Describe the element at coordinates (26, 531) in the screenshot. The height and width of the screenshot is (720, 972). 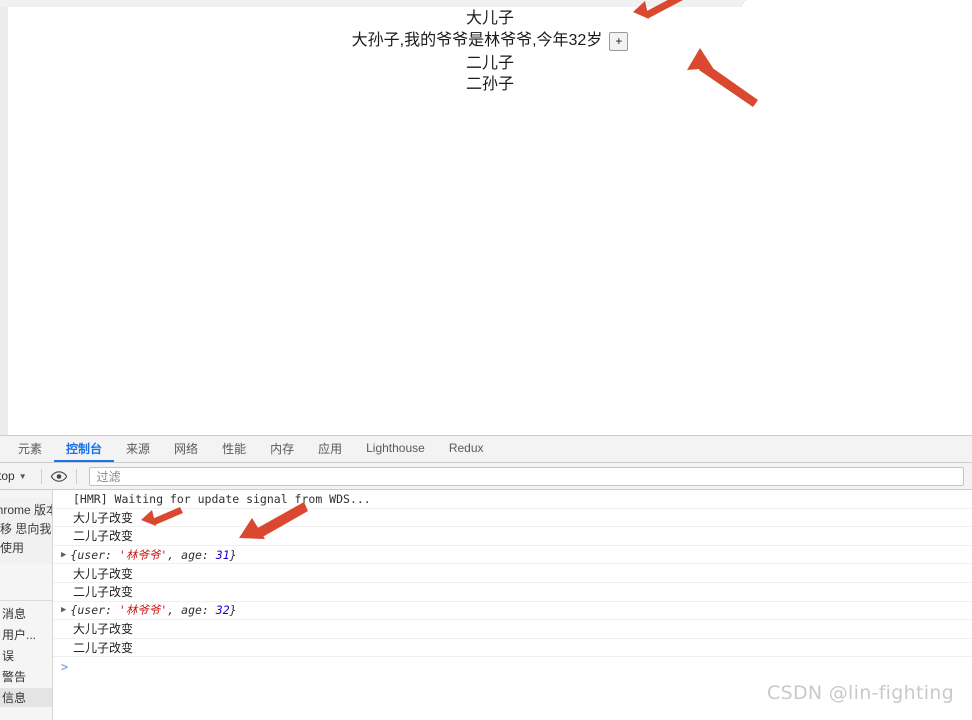
I see `console-sidebar-notice: Chrome 版本中移 思向我们 制使用` at that location.